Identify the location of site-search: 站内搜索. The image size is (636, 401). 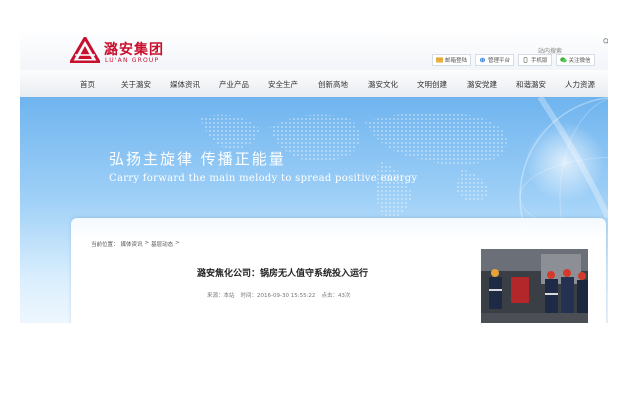
(573, 46).